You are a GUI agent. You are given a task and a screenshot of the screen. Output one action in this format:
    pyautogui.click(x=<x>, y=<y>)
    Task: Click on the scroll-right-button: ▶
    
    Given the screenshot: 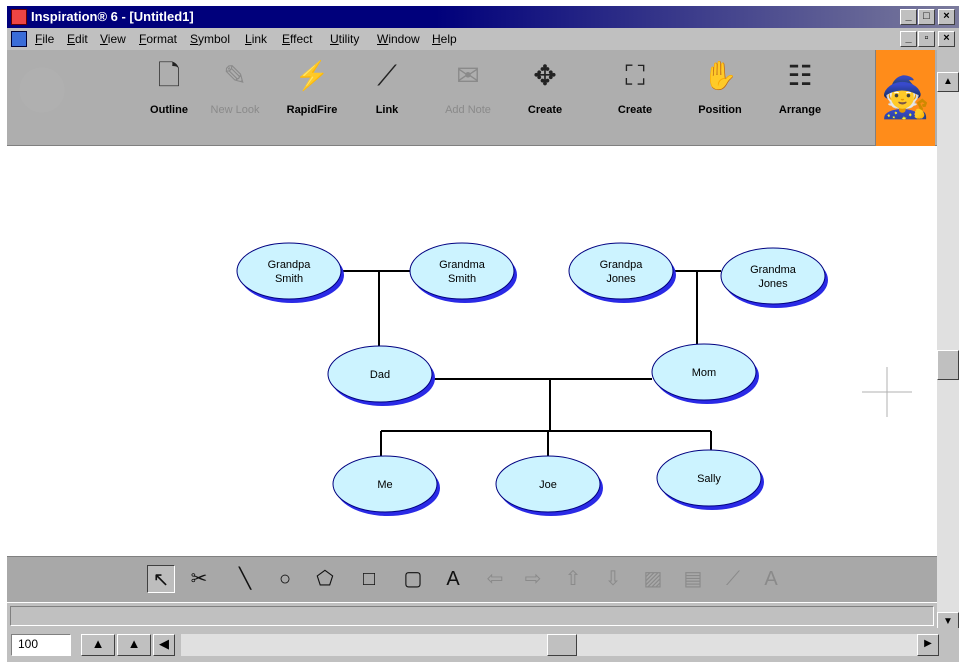 What is the action you would take?
    pyautogui.click(x=928, y=645)
    